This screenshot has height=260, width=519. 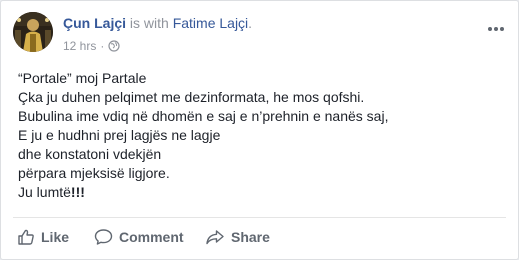 What do you see at coordinates (103, 237) in the screenshot?
I see `comment-bubble-icon` at bounding box center [103, 237].